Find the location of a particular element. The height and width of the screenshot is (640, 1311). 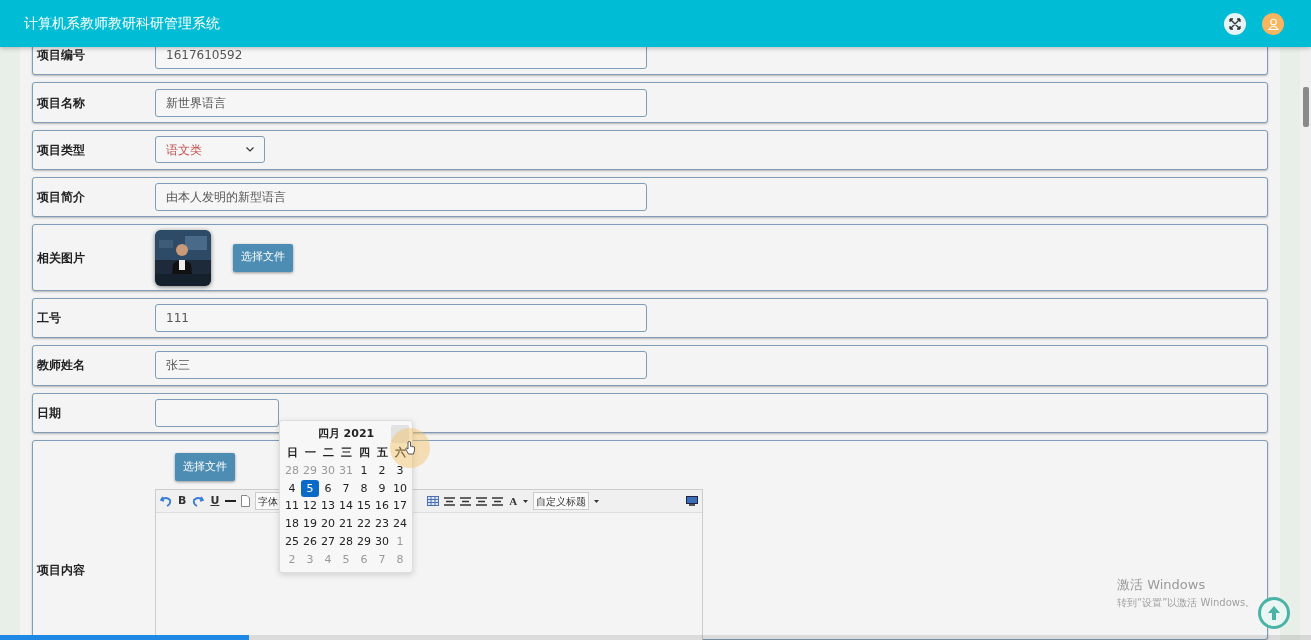

scroll-thumb is located at coordinates (1305, 107).